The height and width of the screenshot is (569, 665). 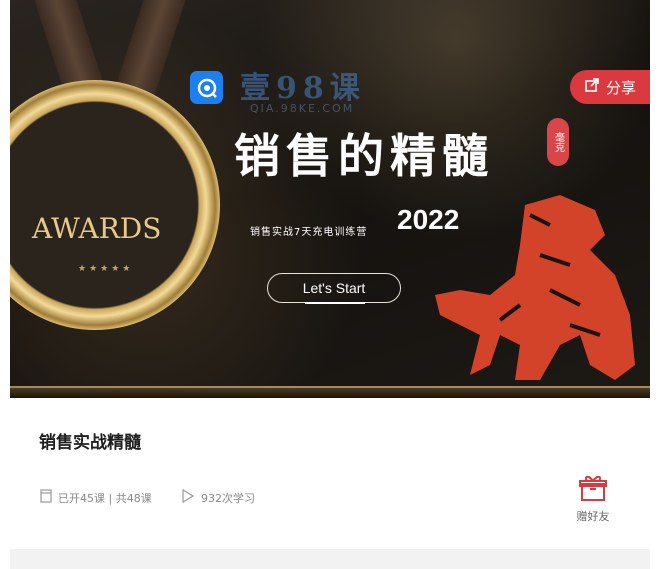 What do you see at coordinates (97, 228) in the screenshot?
I see `medal-text: AWARDS` at bounding box center [97, 228].